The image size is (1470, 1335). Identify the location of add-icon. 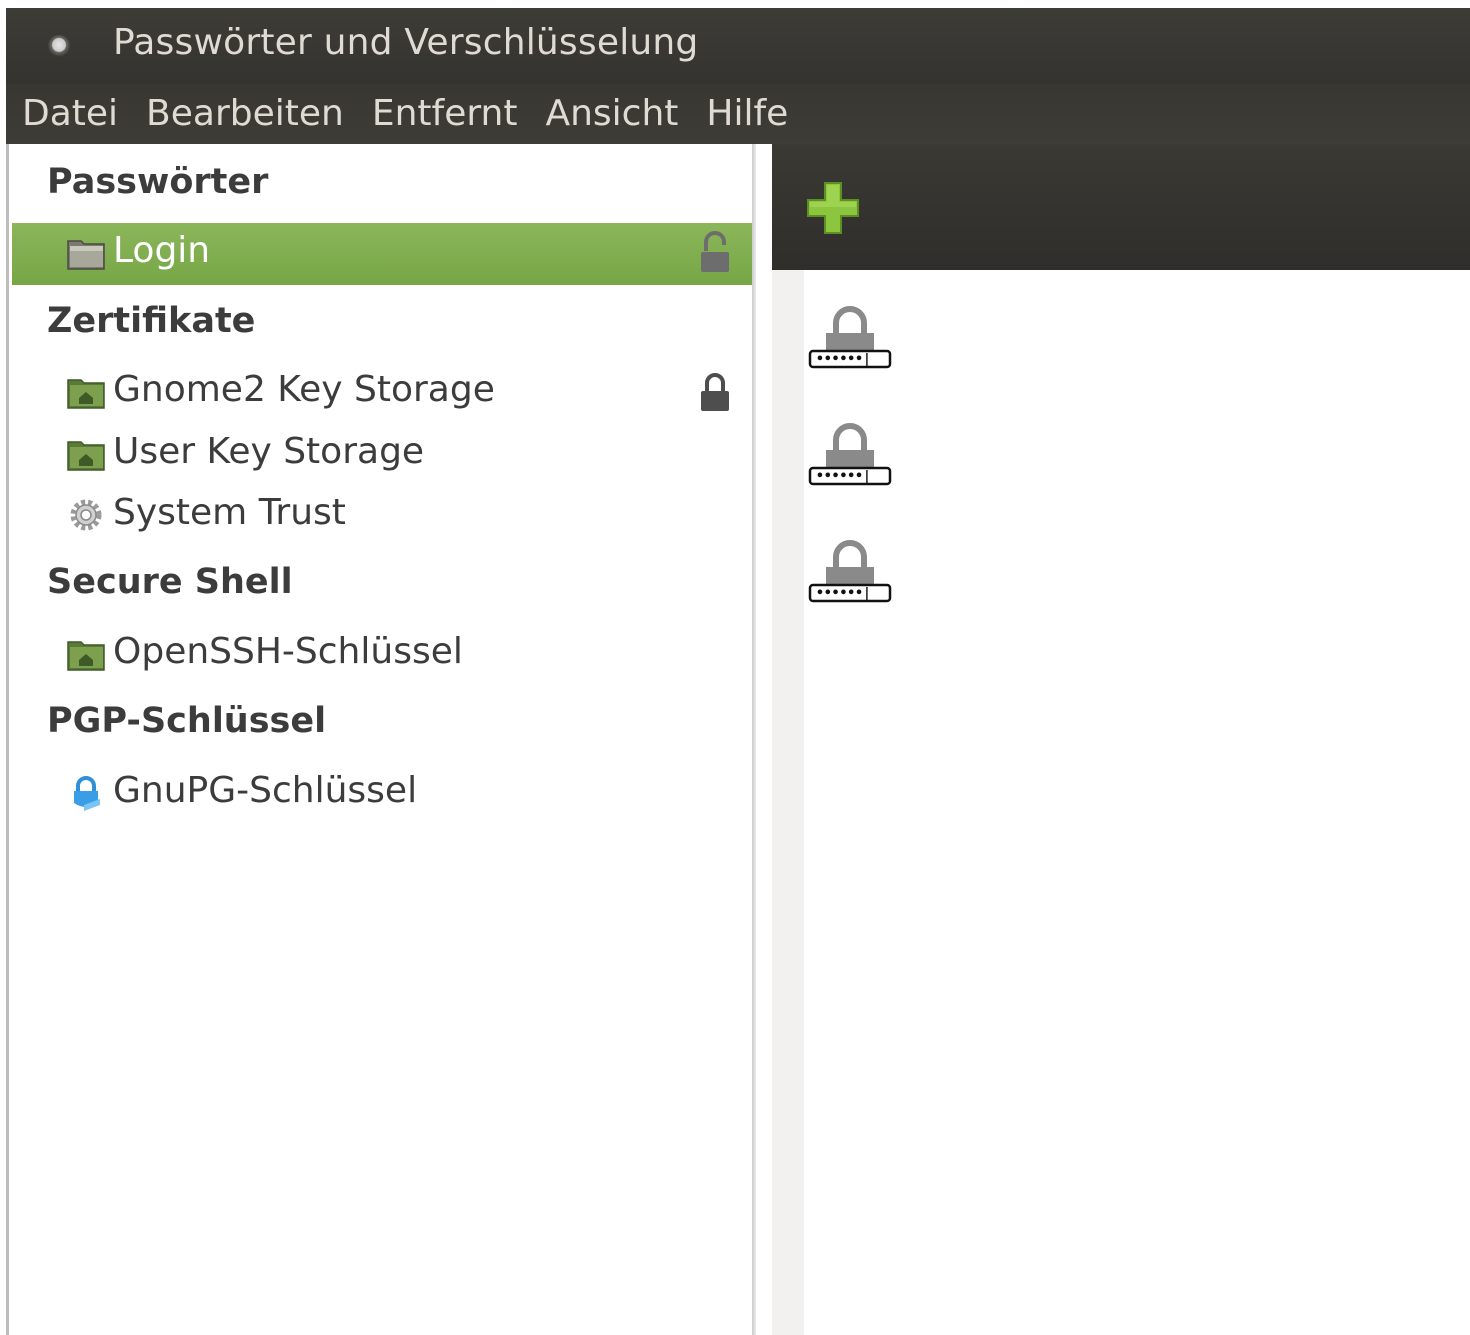
(833, 208).